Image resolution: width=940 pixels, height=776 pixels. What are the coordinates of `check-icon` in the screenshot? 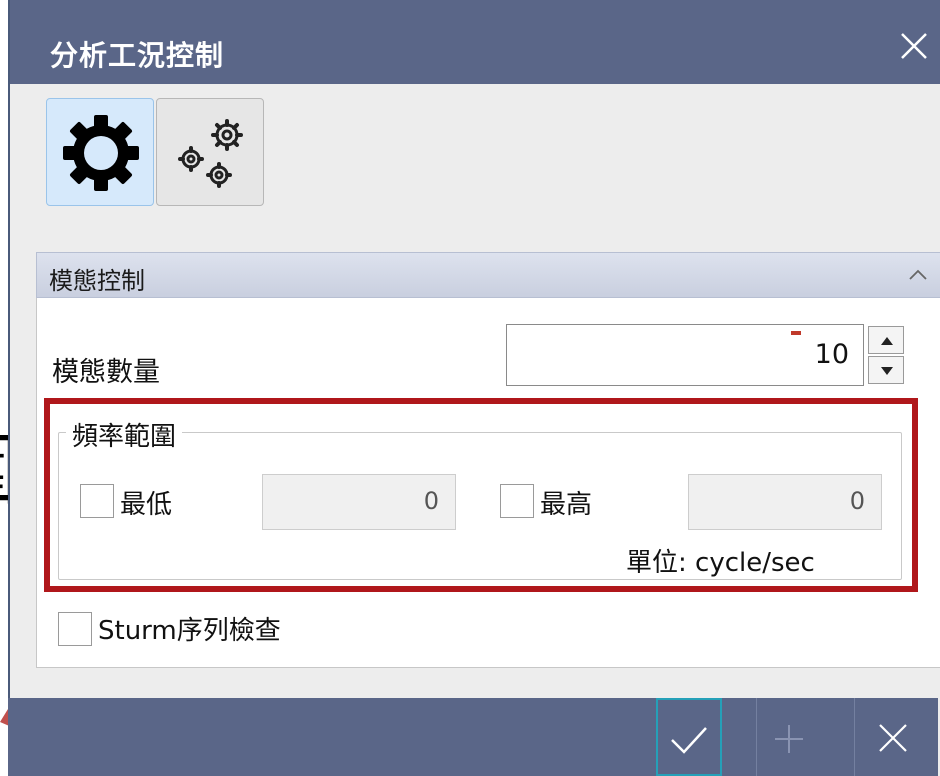 It's located at (689, 740).